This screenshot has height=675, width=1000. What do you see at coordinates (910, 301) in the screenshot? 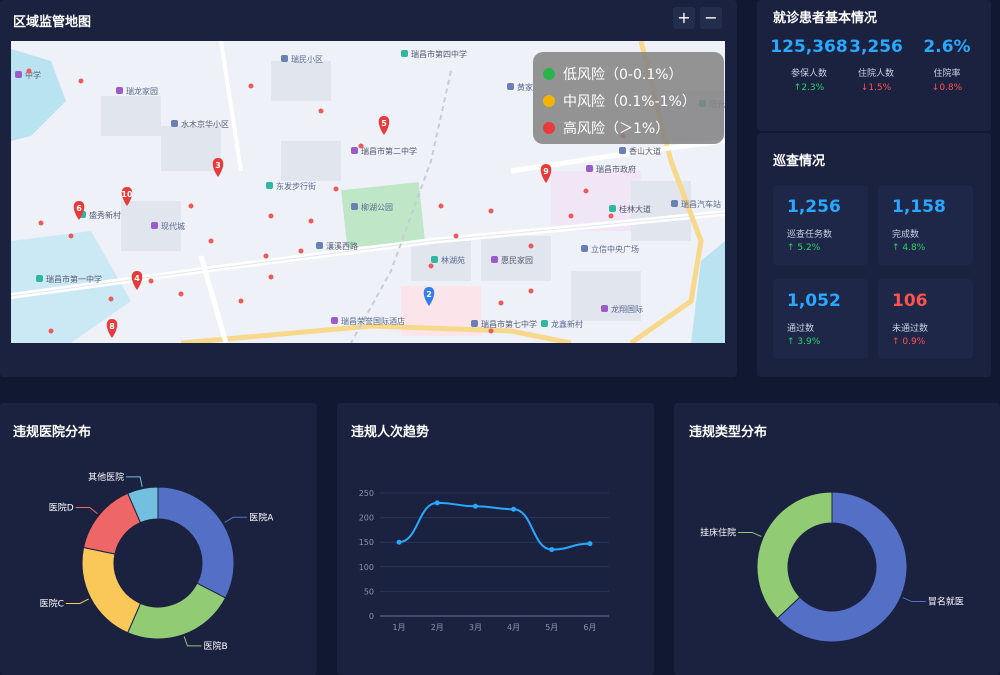
I see `failed-count: 106` at bounding box center [910, 301].